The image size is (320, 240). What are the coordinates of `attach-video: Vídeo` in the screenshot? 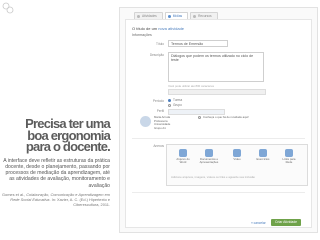 It's located at (237, 155).